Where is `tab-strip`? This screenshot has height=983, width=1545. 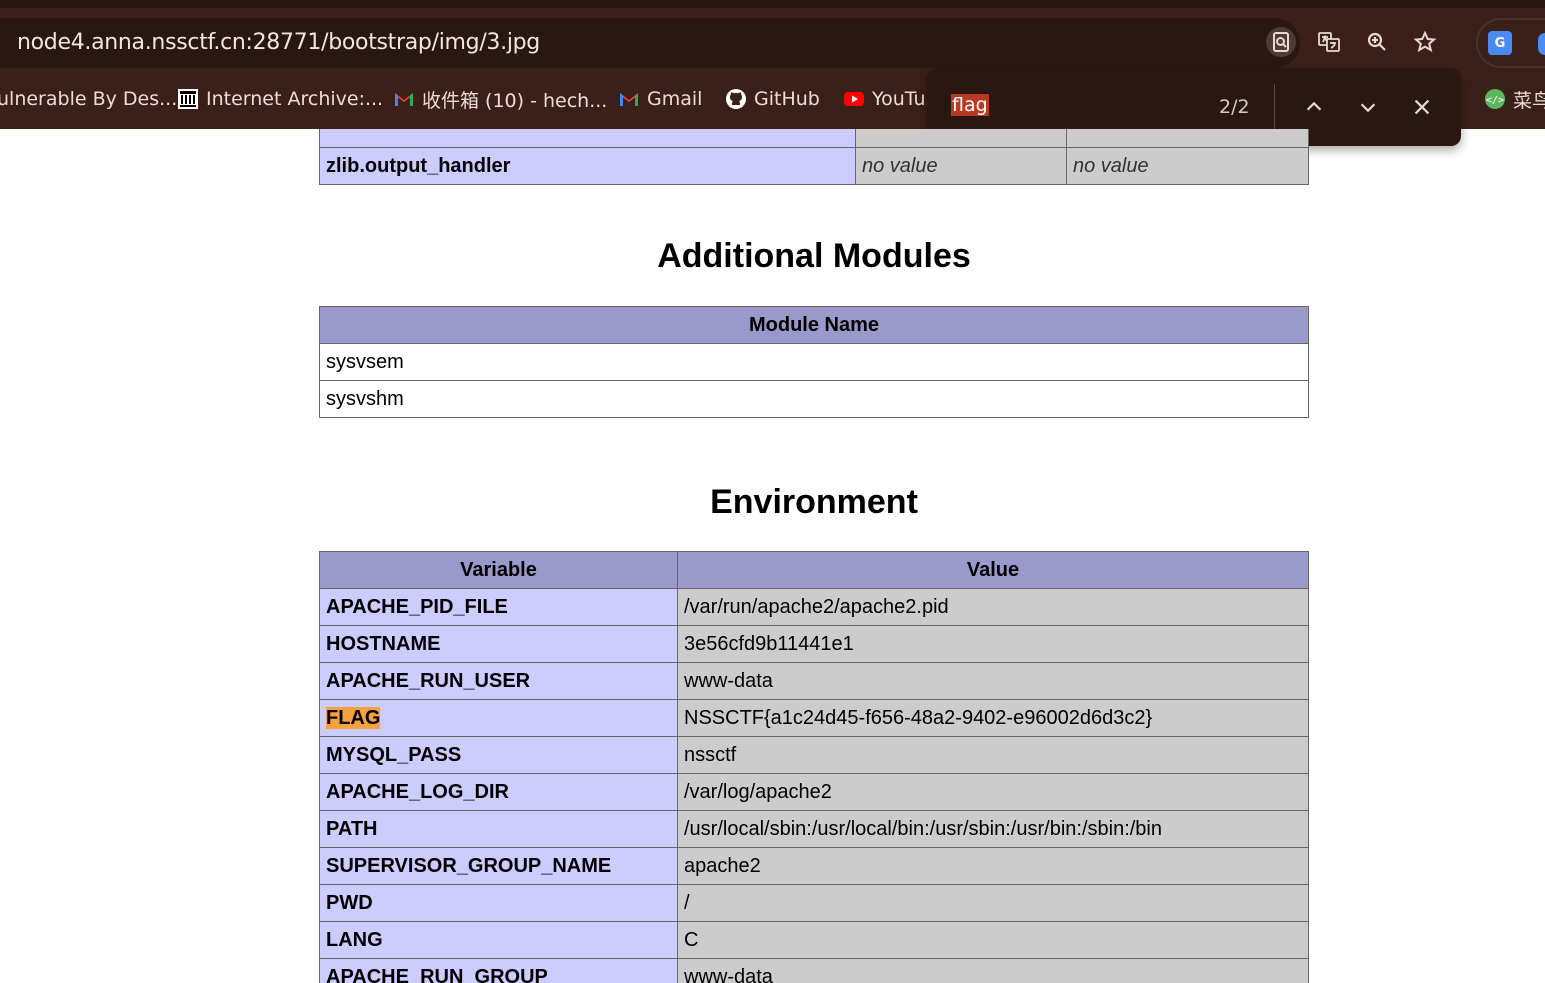
tab-strip is located at coordinates (772, 4).